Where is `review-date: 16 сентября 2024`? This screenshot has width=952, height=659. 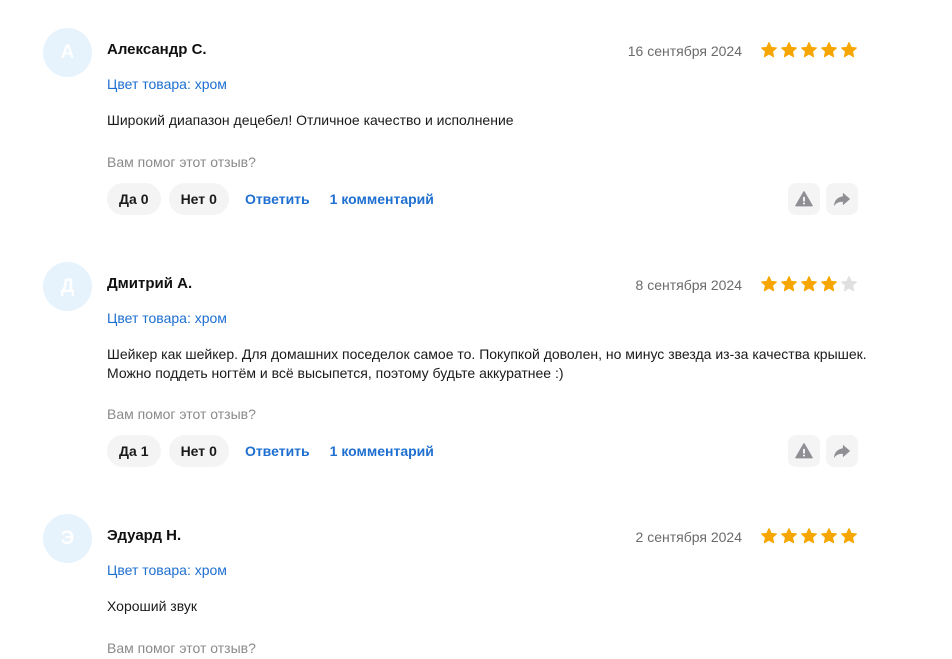 review-date: 16 сентября 2024 is located at coordinates (684, 51).